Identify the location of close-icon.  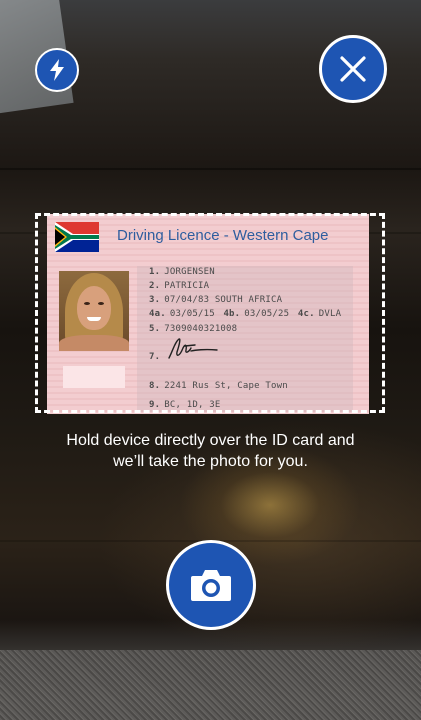
(353, 69).